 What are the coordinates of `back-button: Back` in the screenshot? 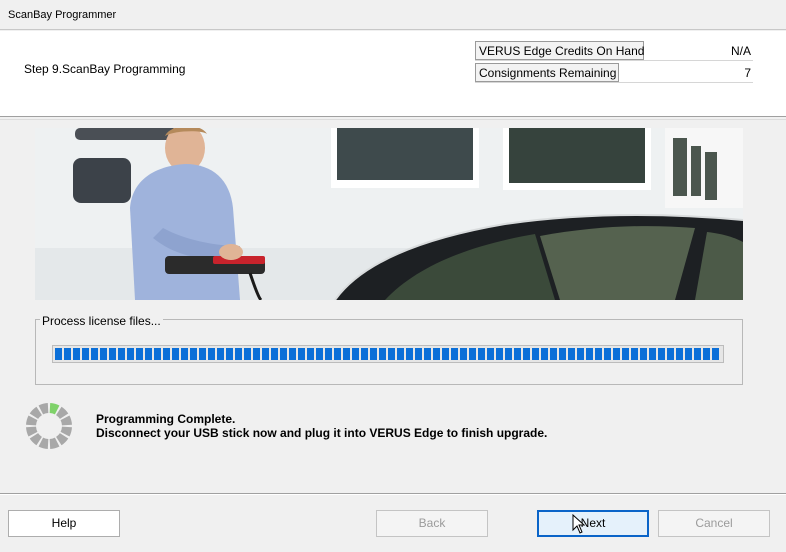 It's located at (432, 523).